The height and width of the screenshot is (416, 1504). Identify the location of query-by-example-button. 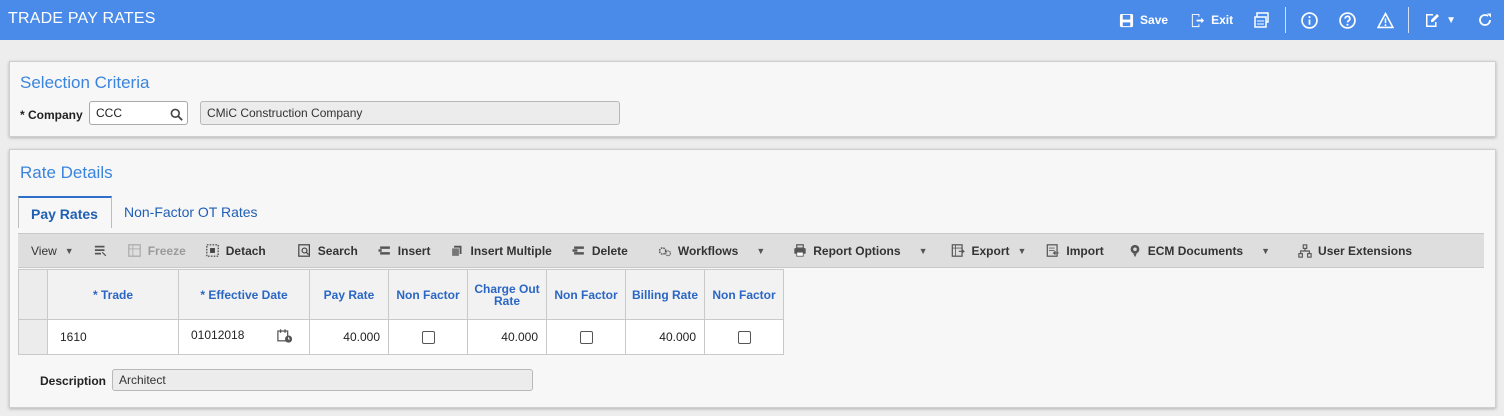
(101, 251).